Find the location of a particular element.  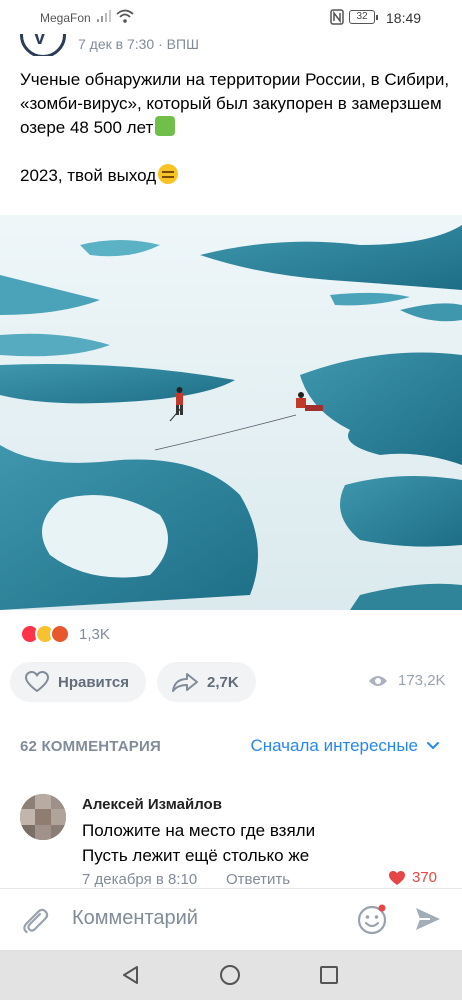

zombie-emoji-icon is located at coordinates (165, 126).